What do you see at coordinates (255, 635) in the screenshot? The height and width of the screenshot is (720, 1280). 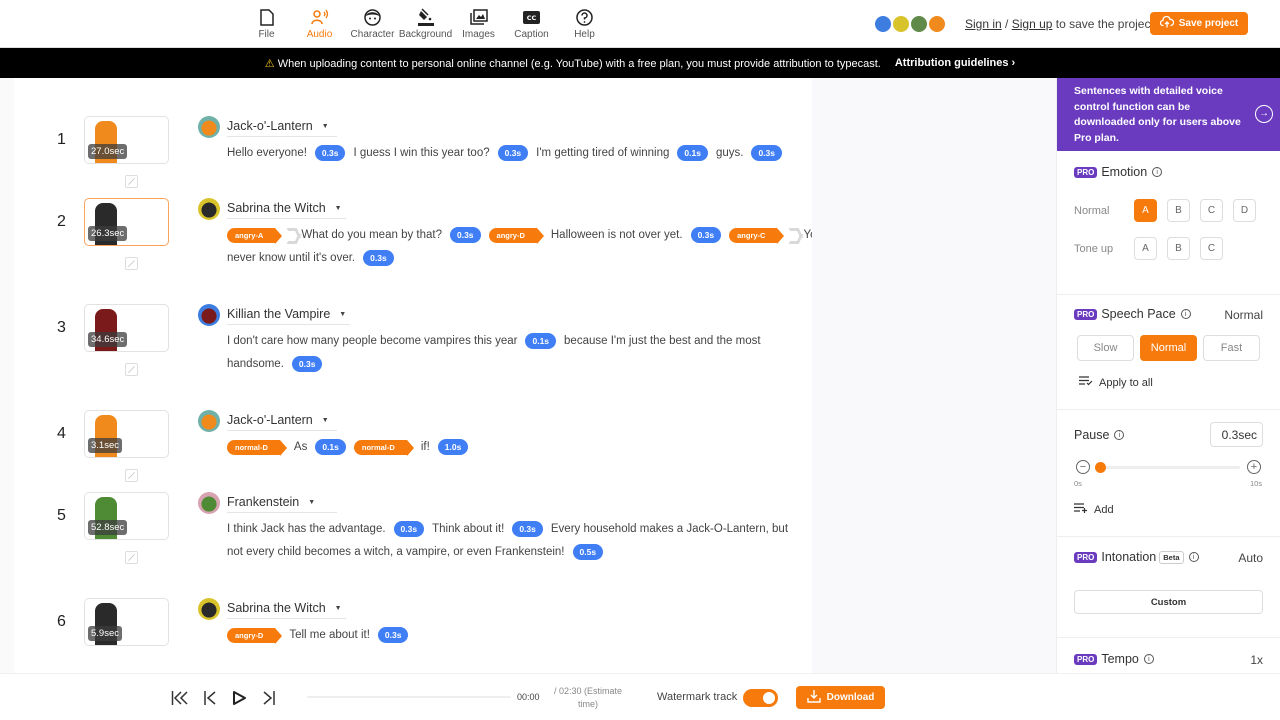 I see `emotion-tag: angry-D` at bounding box center [255, 635].